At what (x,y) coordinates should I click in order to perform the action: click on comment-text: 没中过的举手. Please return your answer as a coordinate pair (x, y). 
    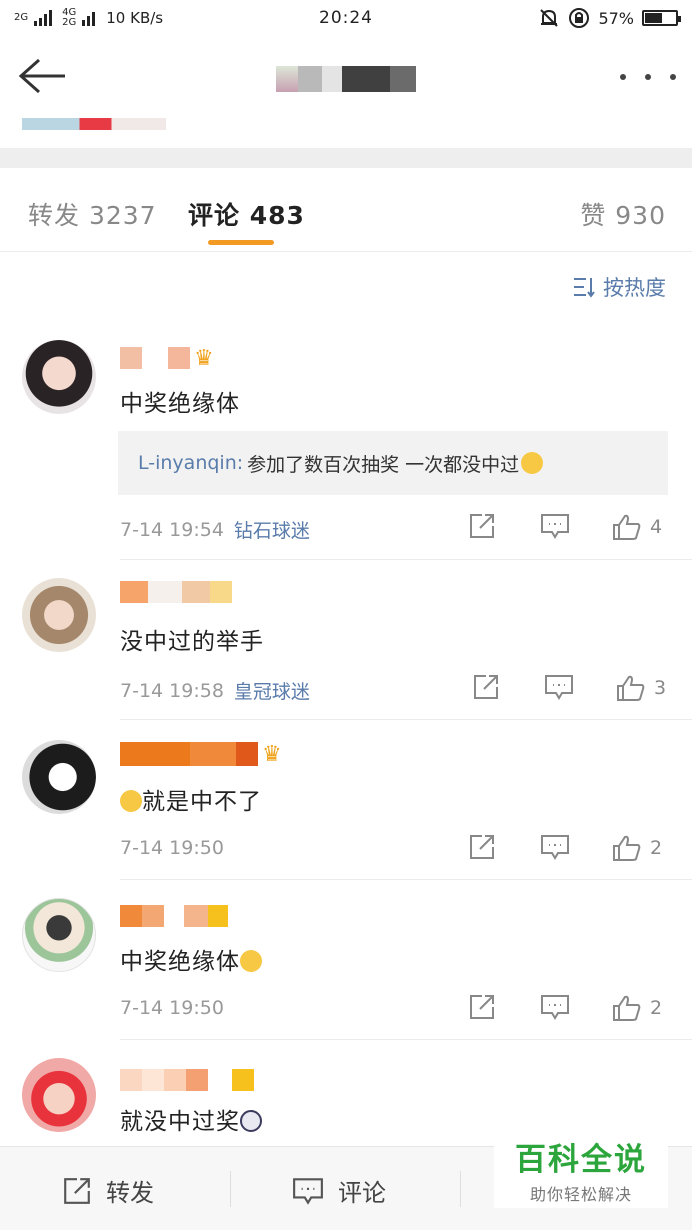
    Looking at the image, I should click on (192, 642).